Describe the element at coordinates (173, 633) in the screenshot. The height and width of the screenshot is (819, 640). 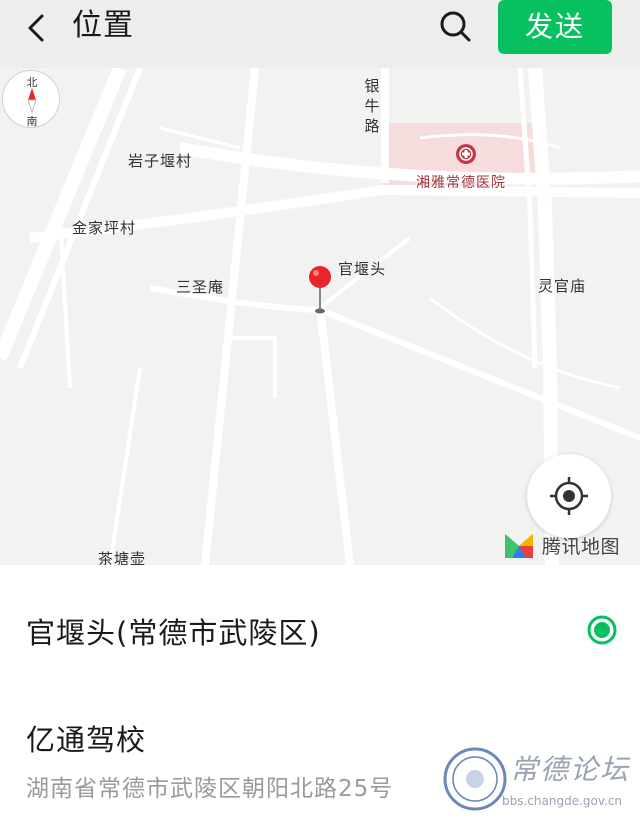
I see `location-title: 官堰头(常德市武陵区)` at that location.